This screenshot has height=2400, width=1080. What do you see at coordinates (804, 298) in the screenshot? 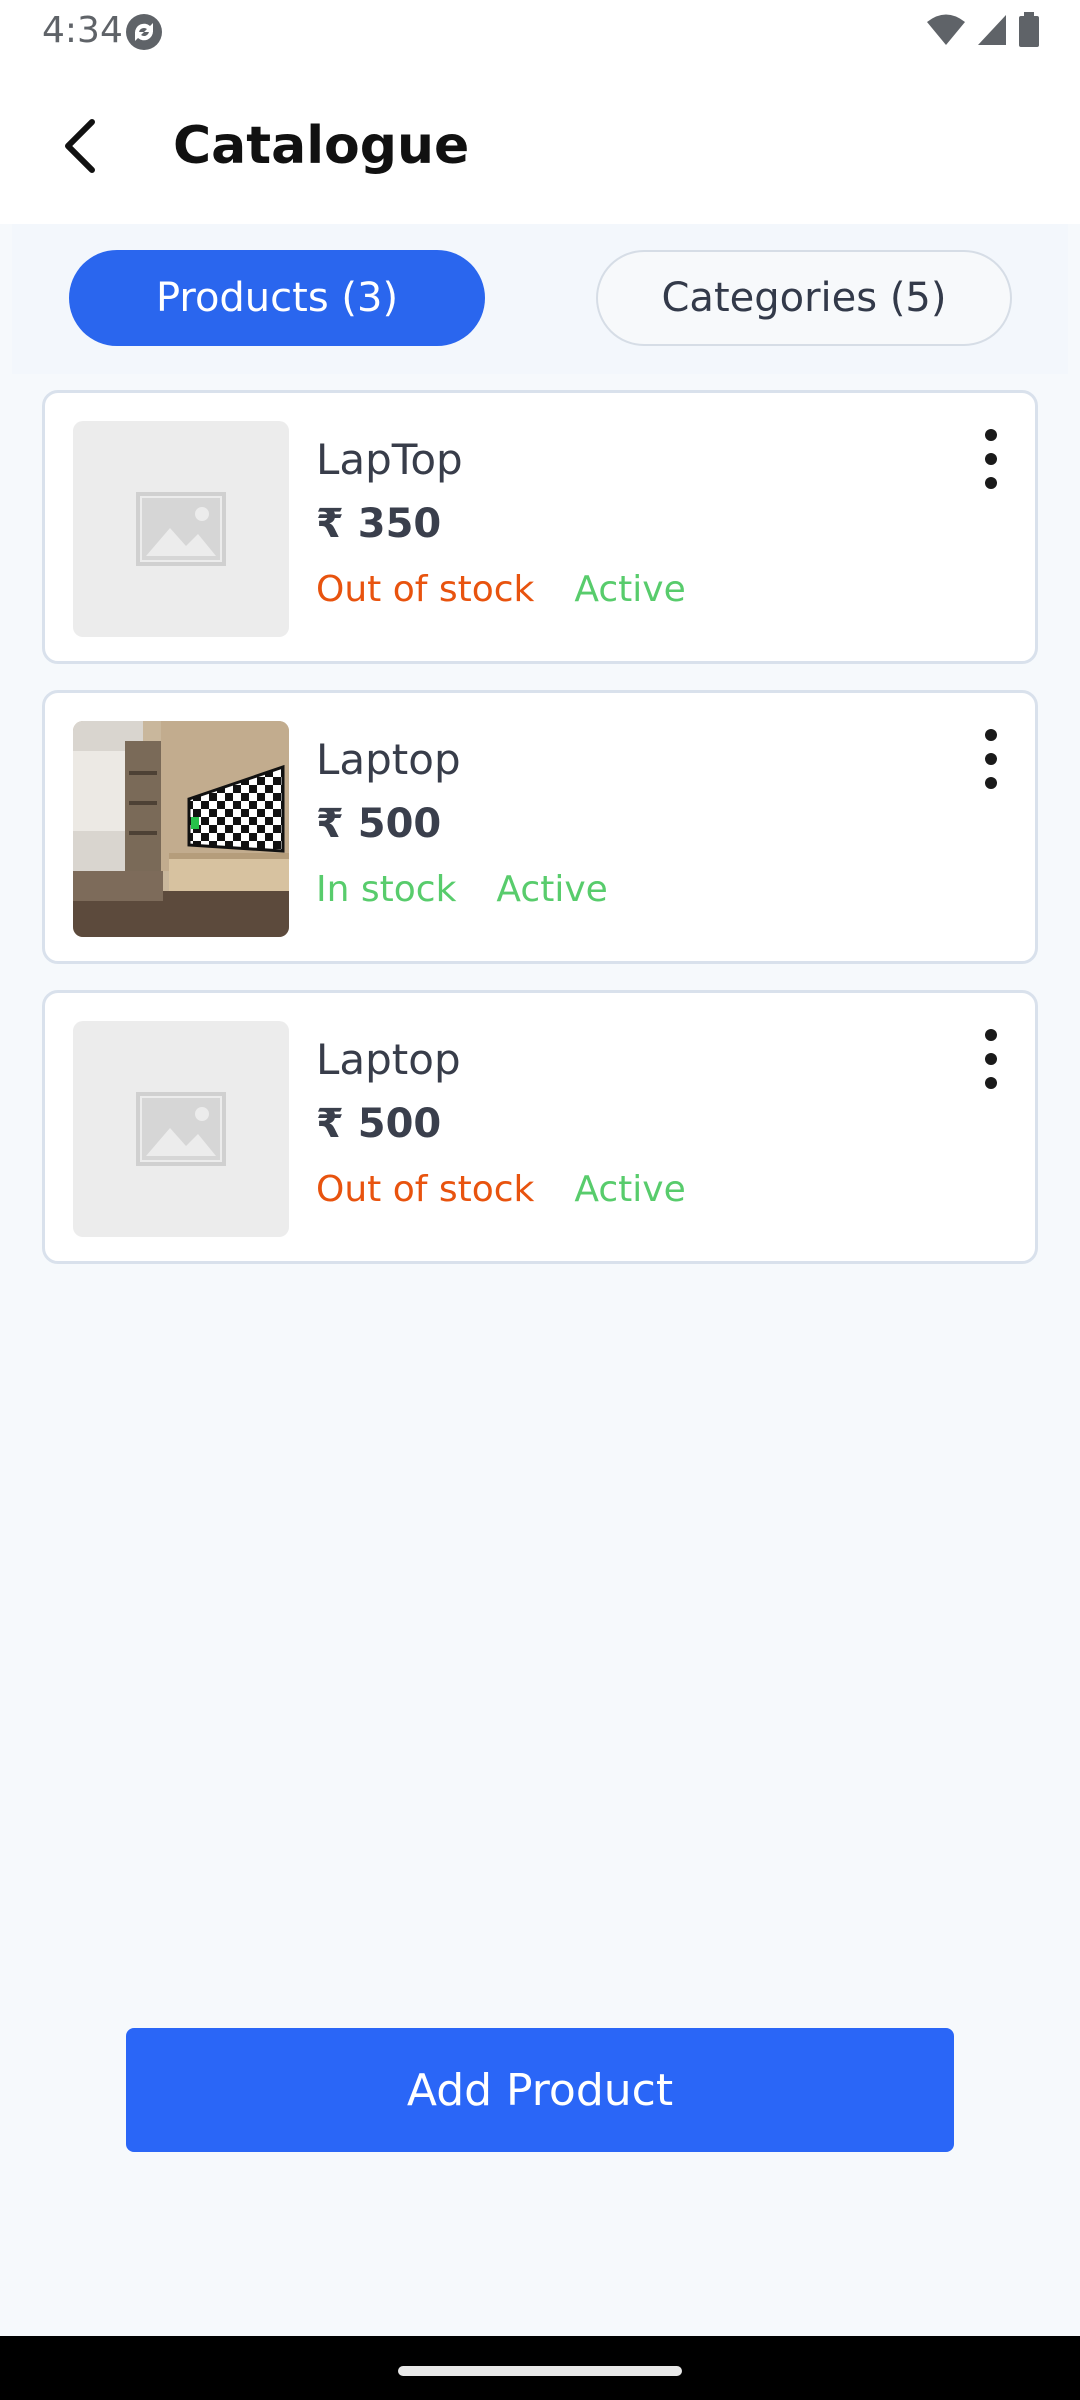
I see `tab-categories: Categories (5)` at bounding box center [804, 298].